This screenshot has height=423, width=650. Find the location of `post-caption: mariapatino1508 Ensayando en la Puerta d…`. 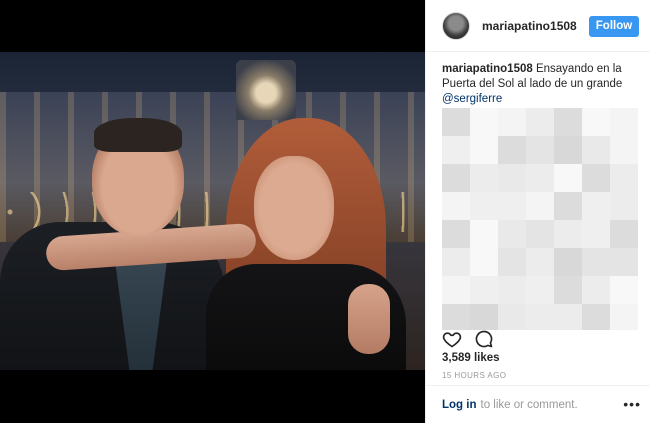

post-caption: mariapatino1508 Ensayando en la Puerta d… is located at coordinates (540, 84).